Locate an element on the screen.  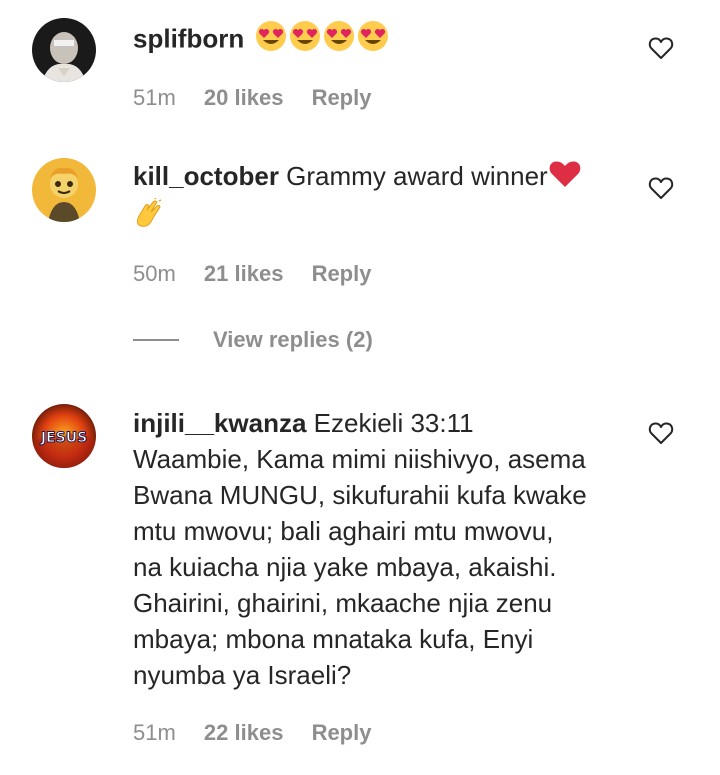
heart-eyes-emoji-icon is located at coordinates (323, 40).